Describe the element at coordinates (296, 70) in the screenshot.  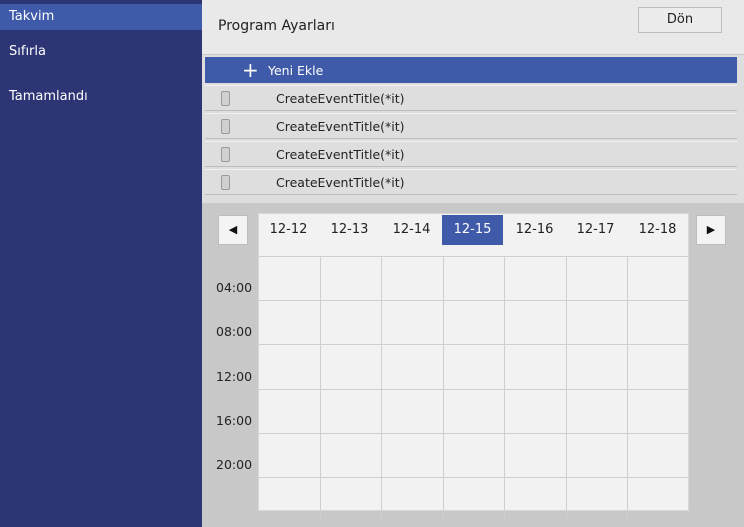
I see `add-event-label: Yeni Ekle` at that location.